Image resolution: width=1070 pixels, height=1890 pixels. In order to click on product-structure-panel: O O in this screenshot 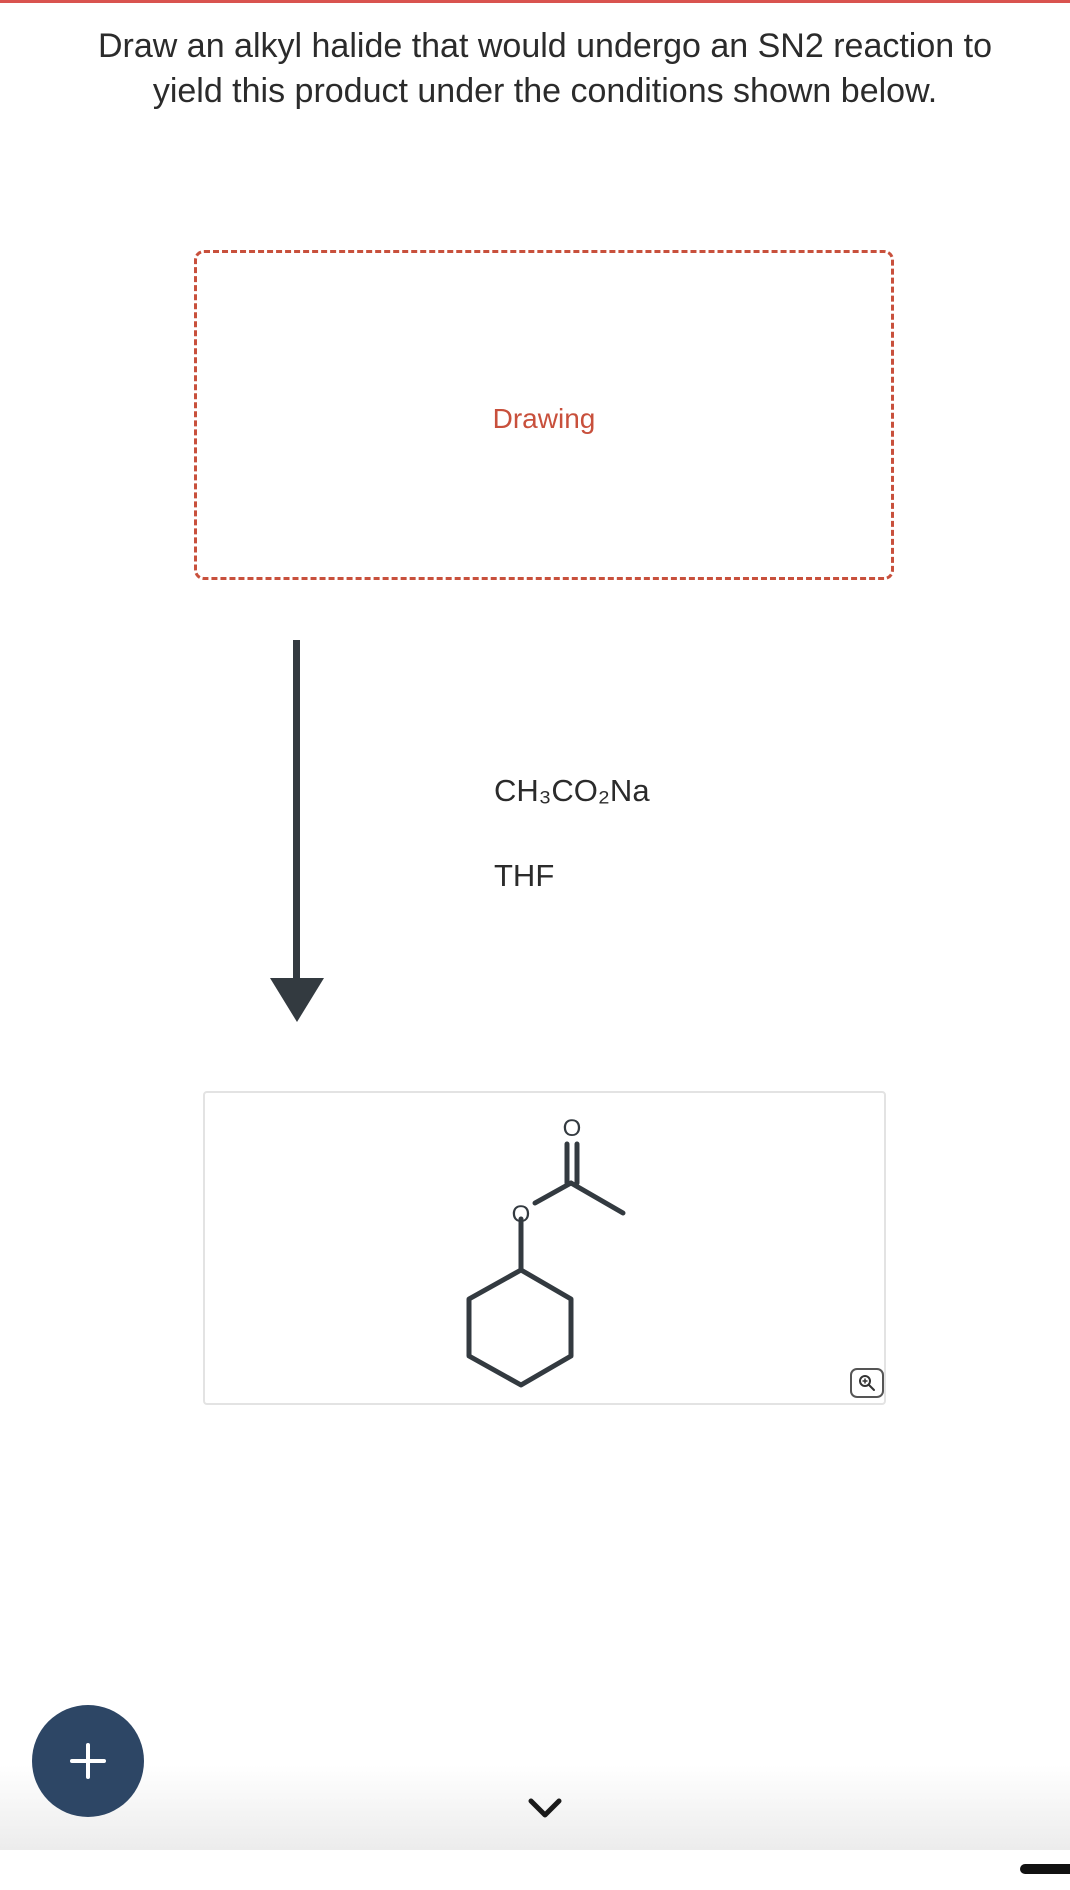, I will do `click(544, 1248)`.